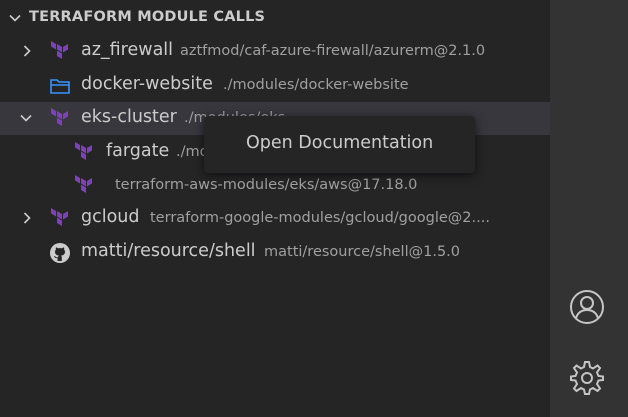 This screenshot has width=628, height=417. Describe the element at coordinates (587, 378) in the screenshot. I see `gear-icon` at that location.